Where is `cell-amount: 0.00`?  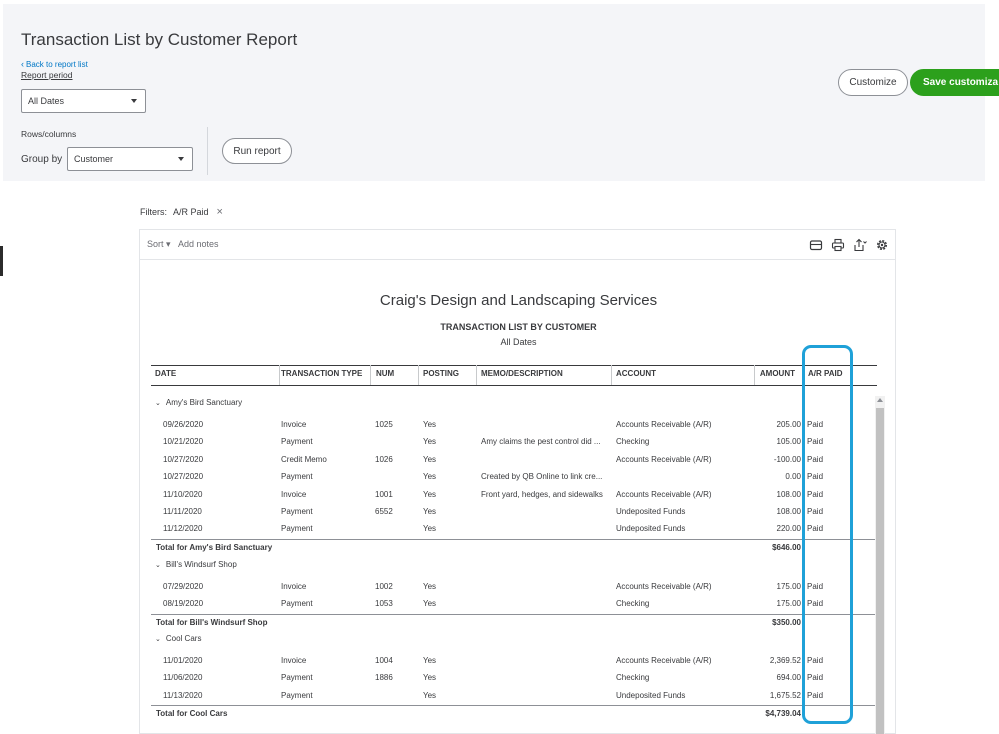 cell-amount: 0.00 is located at coordinates (793, 476).